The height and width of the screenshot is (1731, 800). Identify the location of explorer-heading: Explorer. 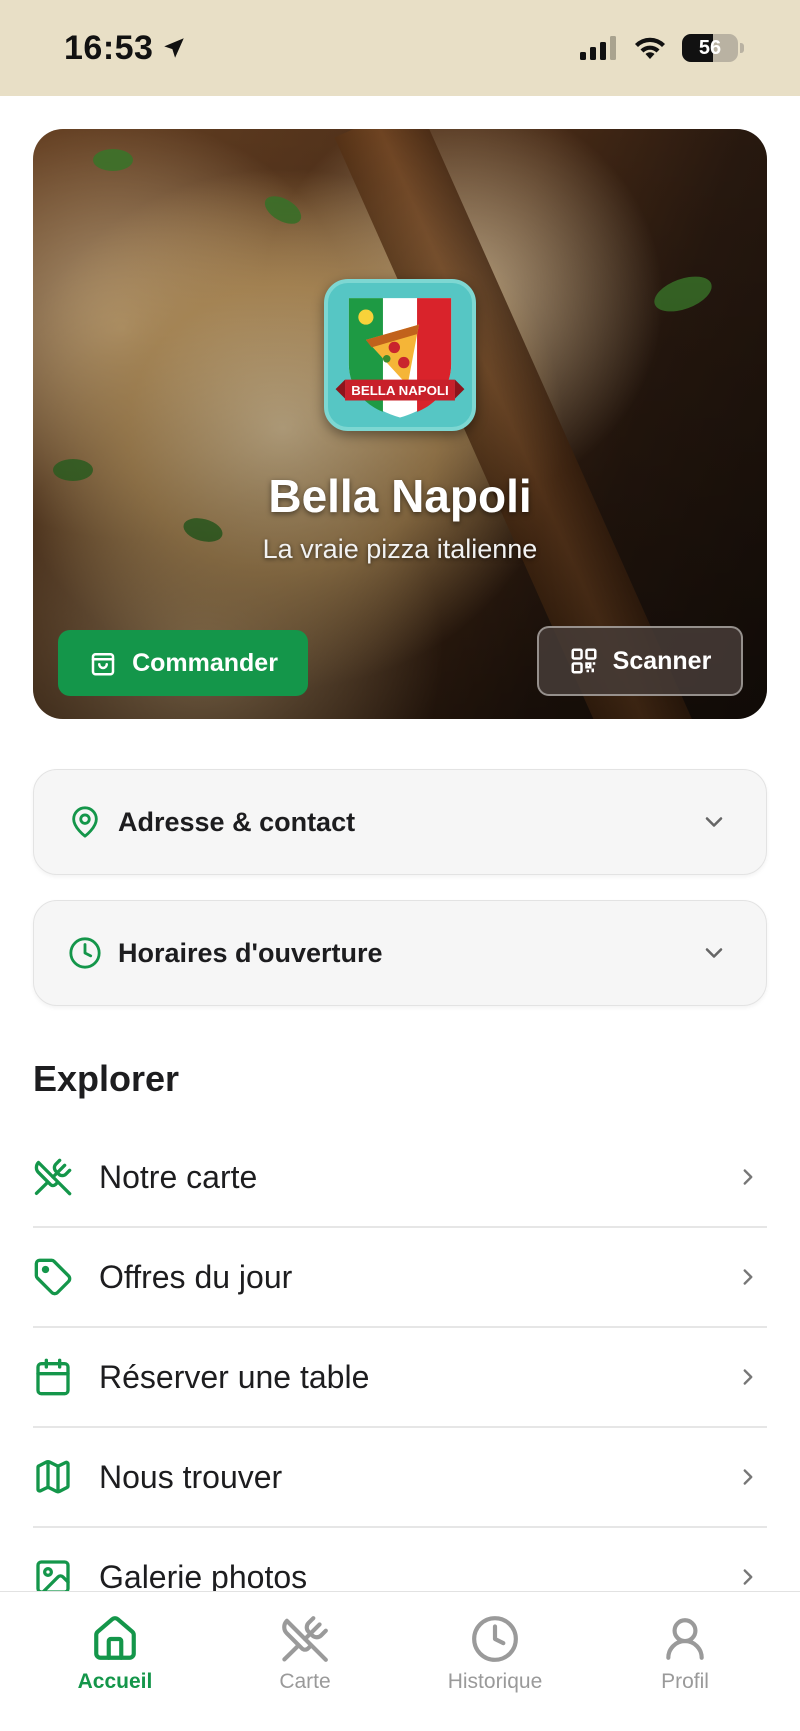
(106, 1078).